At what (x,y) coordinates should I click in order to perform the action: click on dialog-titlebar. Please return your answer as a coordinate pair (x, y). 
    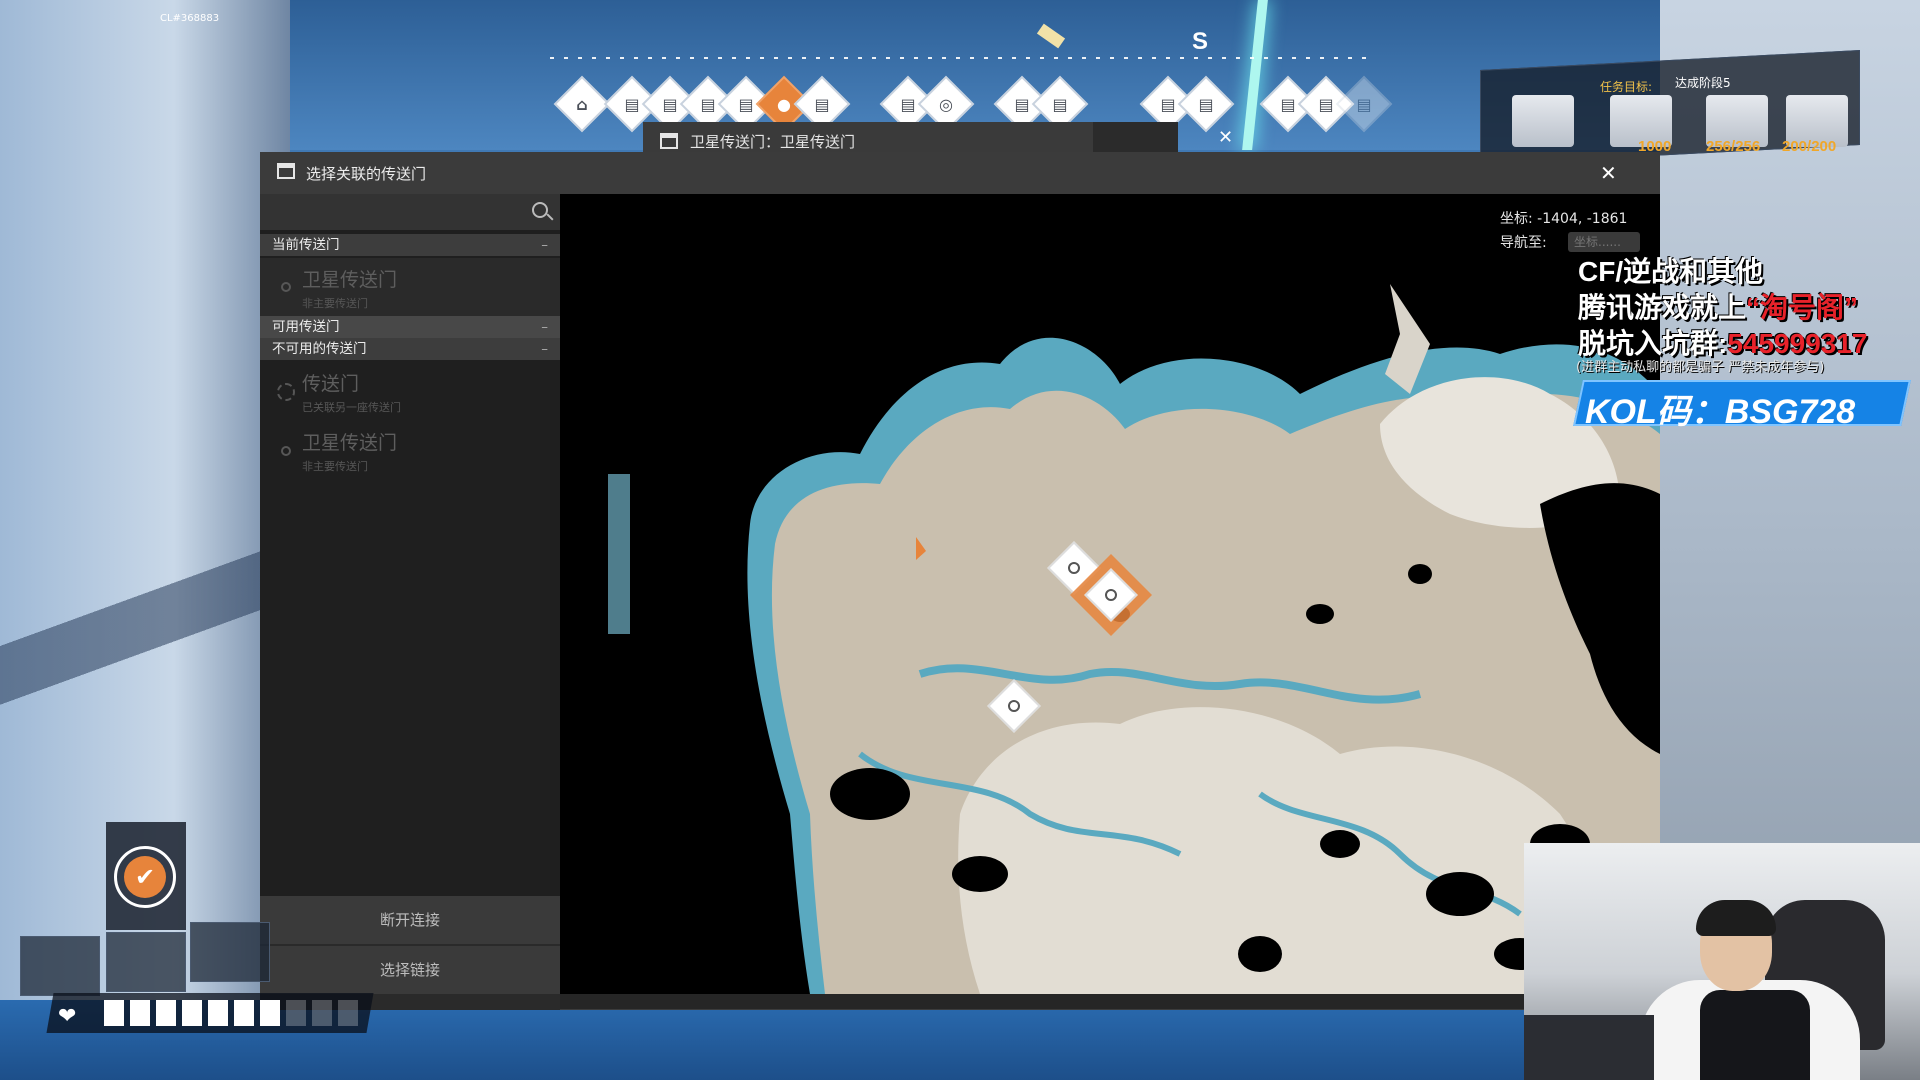
    Looking at the image, I should click on (960, 173).